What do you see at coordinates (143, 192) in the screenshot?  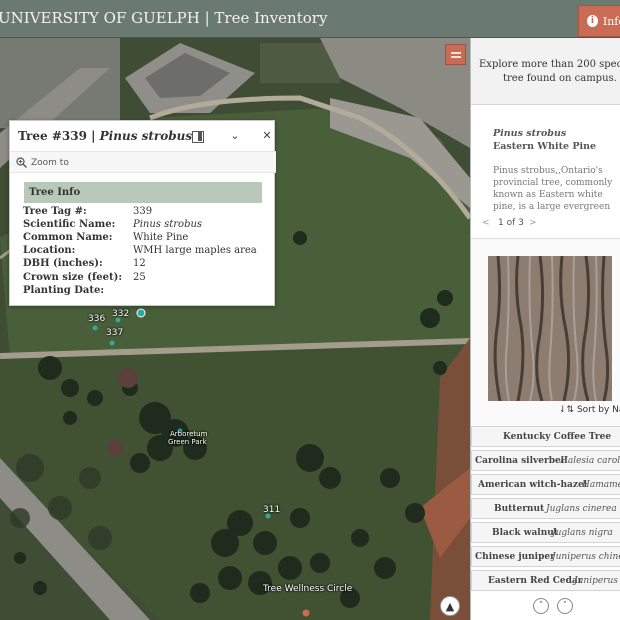 I see `tree-info-heading: Tree Info` at bounding box center [143, 192].